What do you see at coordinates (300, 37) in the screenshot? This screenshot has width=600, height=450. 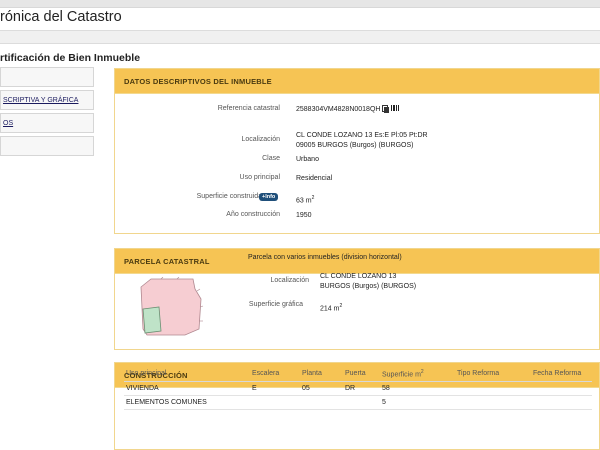 I see `nav-strip` at bounding box center [300, 37].